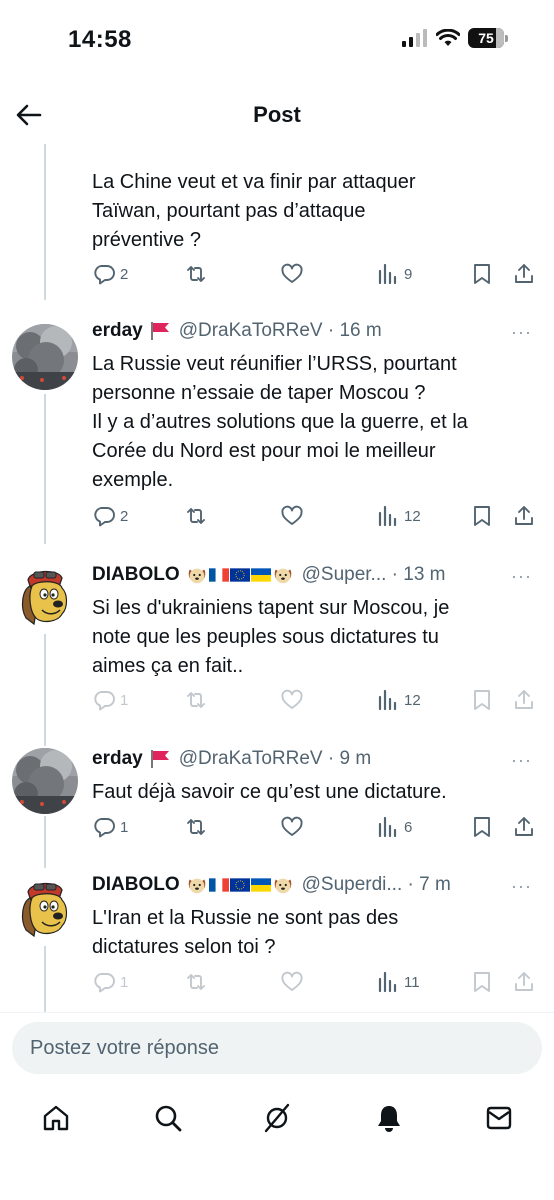 The height and width of the screenshot is (1200, 554). Describe the element at coordinates (448, 37) in the screenshot. I see `wifi-icon` at that location.